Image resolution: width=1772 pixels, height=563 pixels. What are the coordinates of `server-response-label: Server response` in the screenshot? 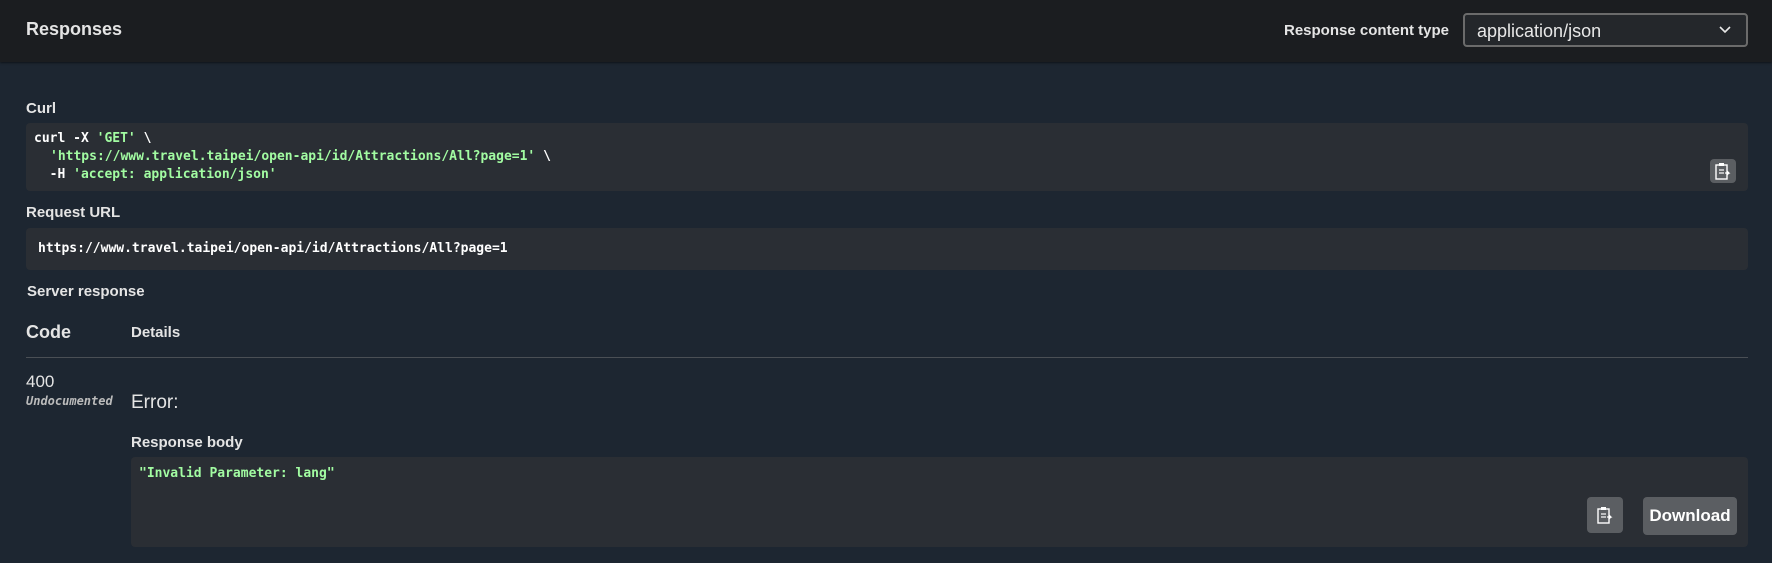 It's located at (86, 291).